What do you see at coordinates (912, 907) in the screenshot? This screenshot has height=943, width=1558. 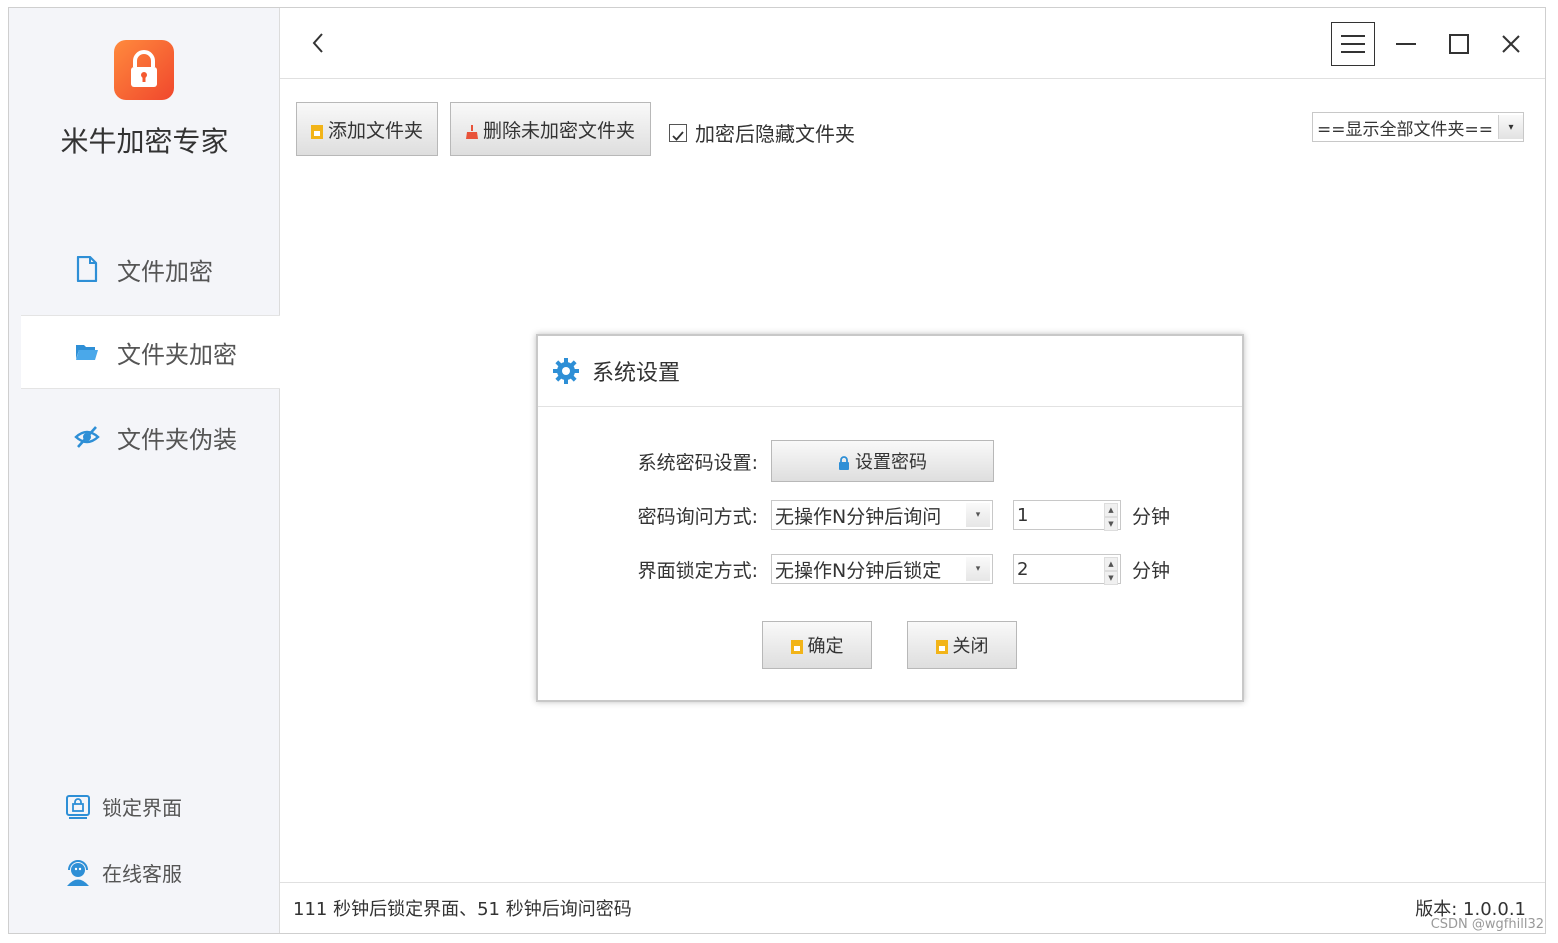 I see `status-bar: 111 秒钟后锁定界面、51 秒钟后询问密码 版本: 1.0.0.1` at bounding box center [912, 907].